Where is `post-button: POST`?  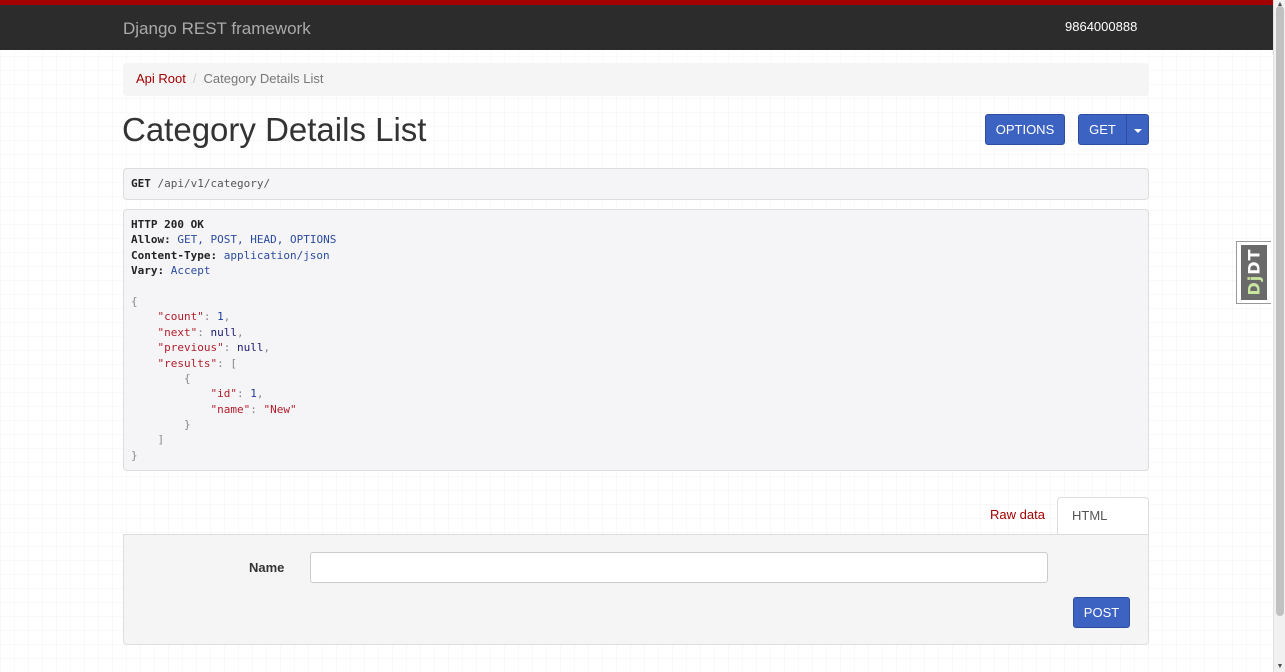 post-button: POST is located at coordinates (1101, 612).